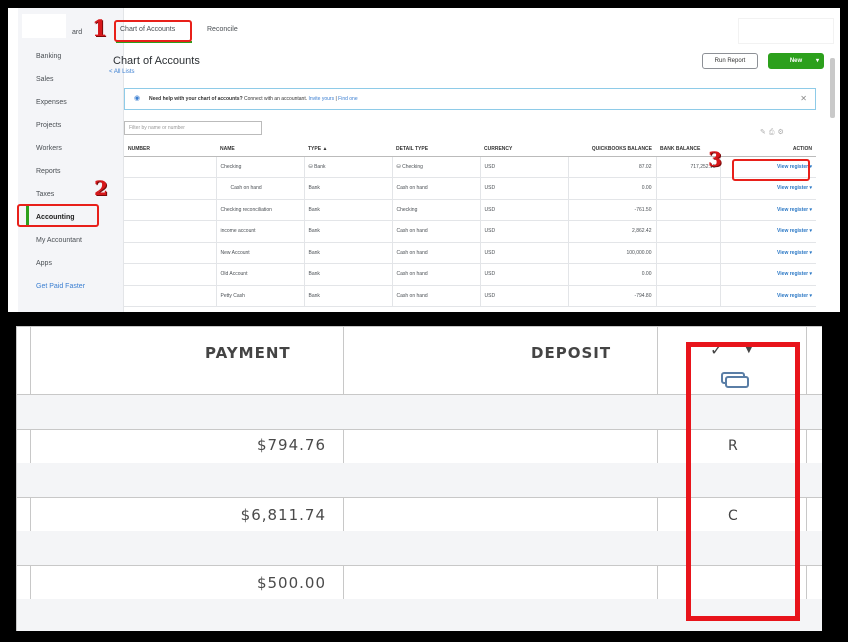 This screenshot has height=642, width=848. What do you see at coordinates (730, 61) in the screenshot?
I see `run-report-button: Run Report` at bounding box center [730, 61].